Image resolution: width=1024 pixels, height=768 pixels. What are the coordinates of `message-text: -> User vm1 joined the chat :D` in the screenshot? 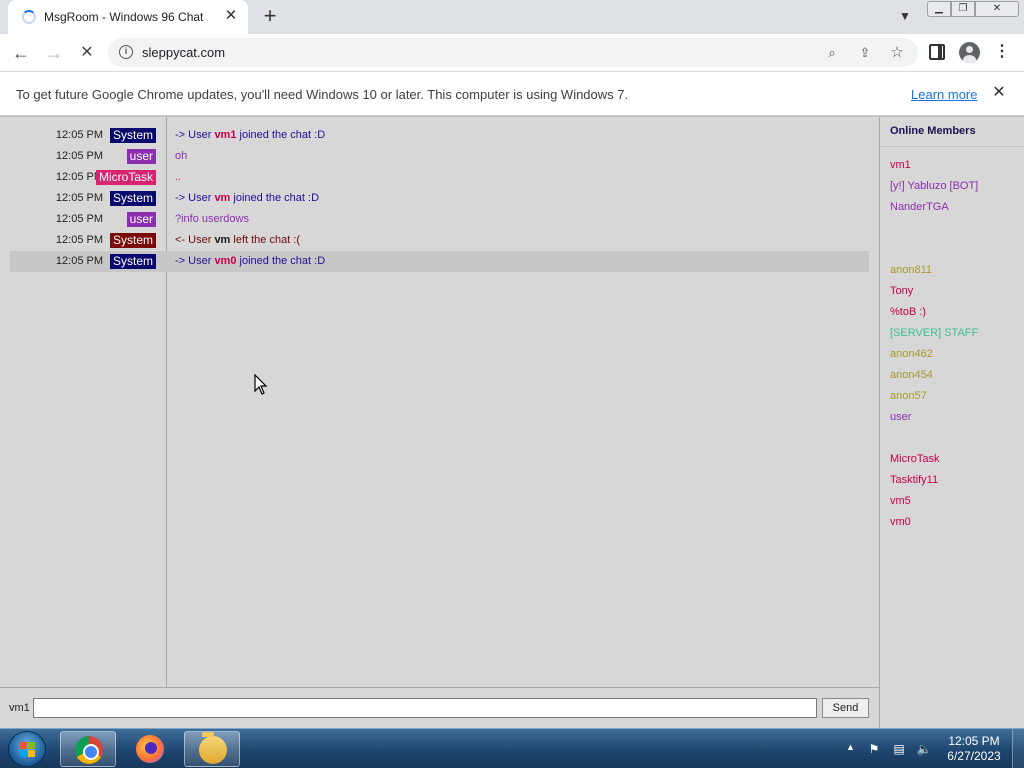 It's located at (250, 135).